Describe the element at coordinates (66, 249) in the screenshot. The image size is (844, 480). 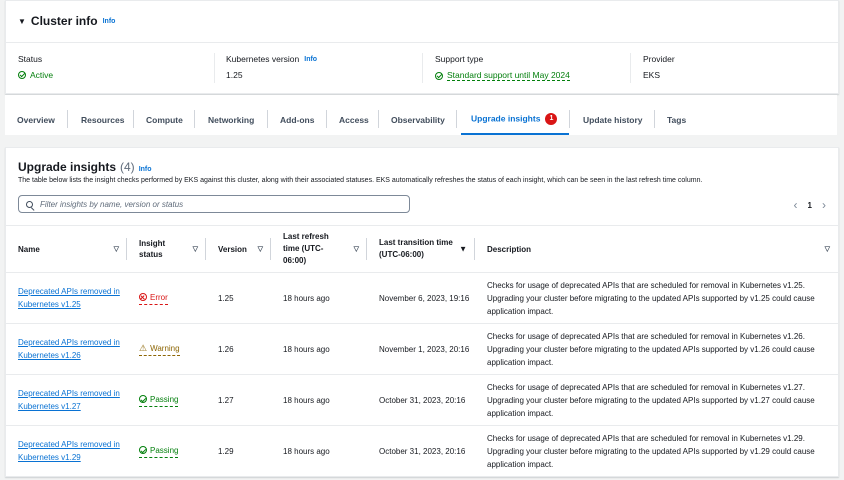
I see `column-header-name: Name ▽` at that location.